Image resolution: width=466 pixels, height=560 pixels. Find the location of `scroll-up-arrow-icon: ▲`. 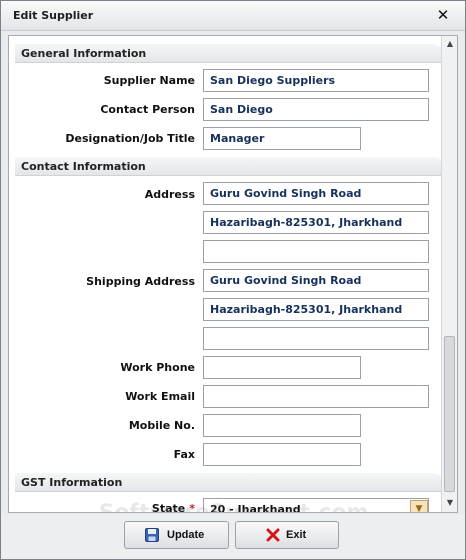

scroll-up-arrow-icon: ▲ is located at coordinates (450, 44).